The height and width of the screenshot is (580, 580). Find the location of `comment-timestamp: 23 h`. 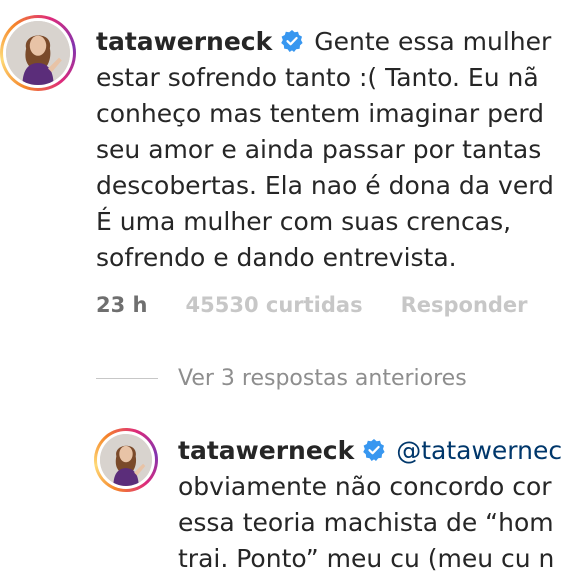

comment-timestamp: 23 h is located at coordinates (122, 305).